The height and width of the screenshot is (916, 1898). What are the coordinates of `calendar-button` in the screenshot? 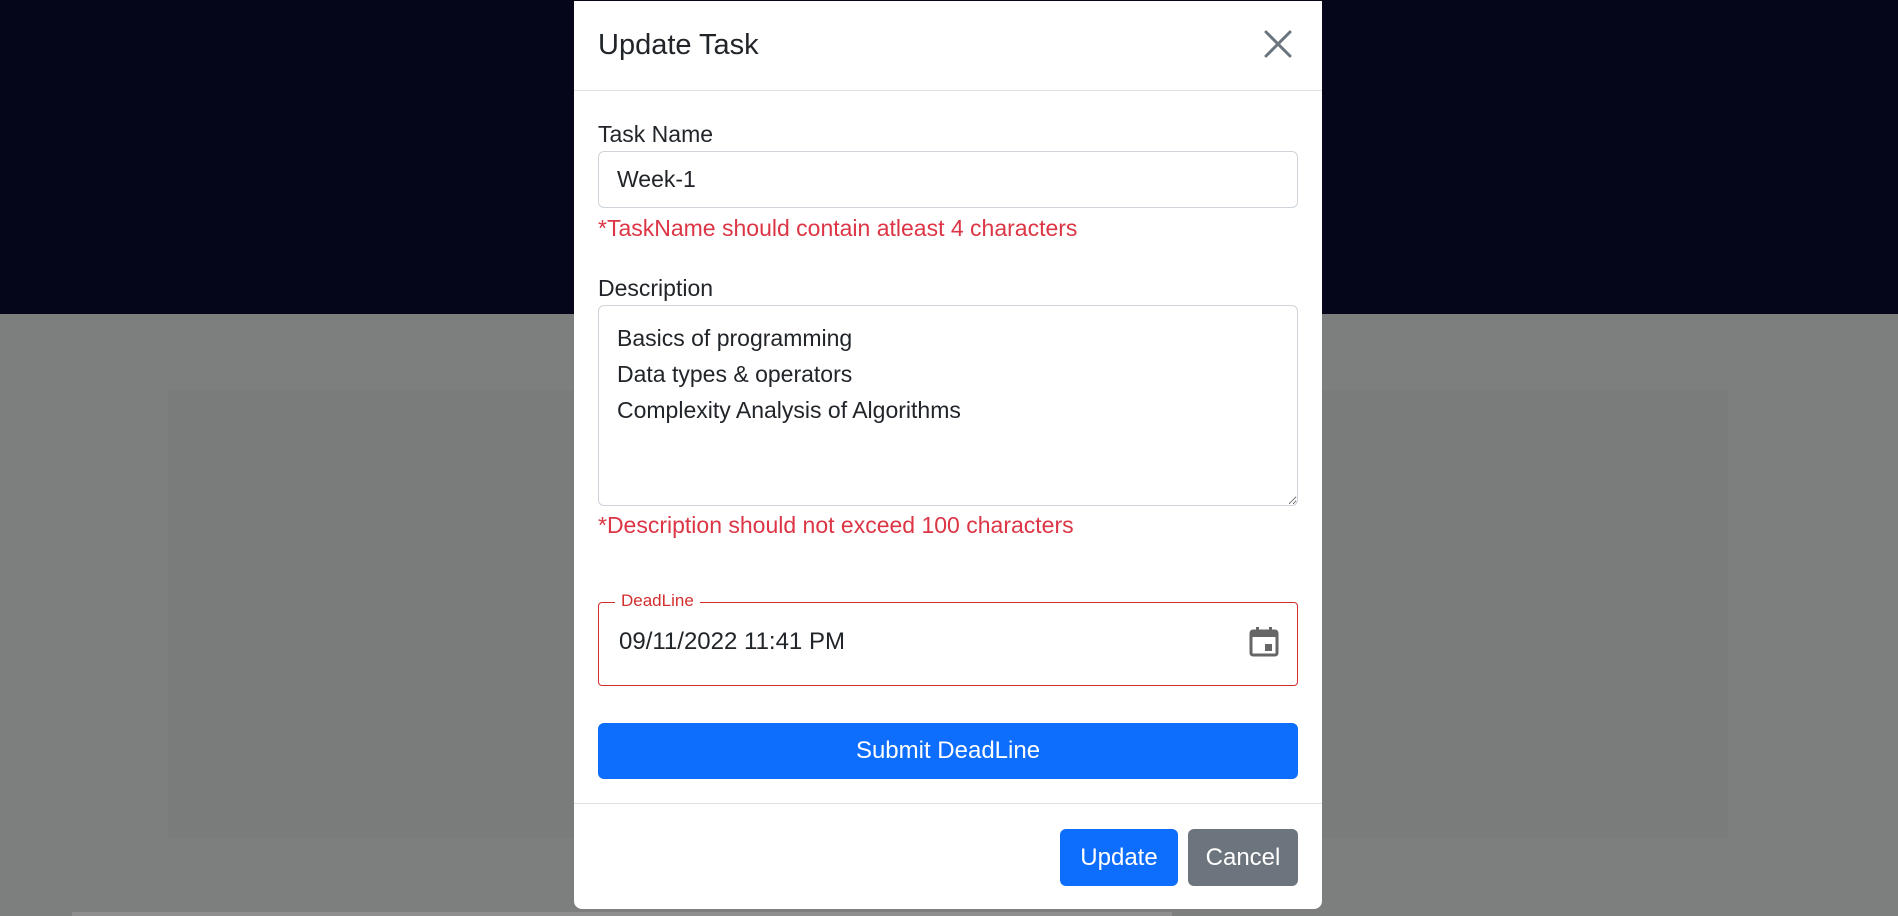 It's located at (1264, 642).